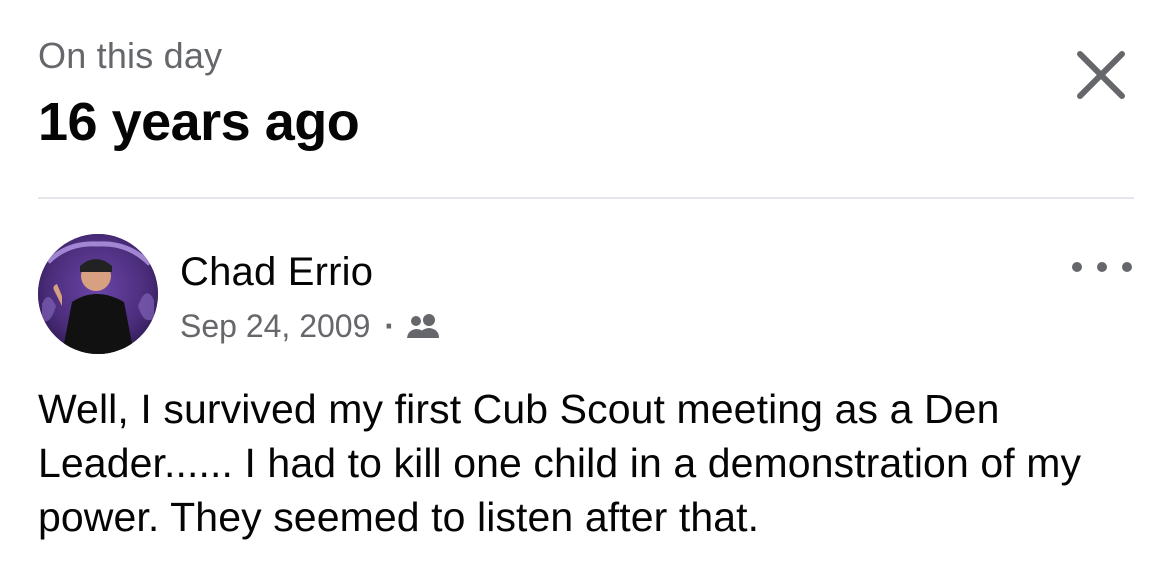  Describe the element at coordinates (275, 326) in the screenshot. I see `post-date: Sep 24, 2009` at that location.